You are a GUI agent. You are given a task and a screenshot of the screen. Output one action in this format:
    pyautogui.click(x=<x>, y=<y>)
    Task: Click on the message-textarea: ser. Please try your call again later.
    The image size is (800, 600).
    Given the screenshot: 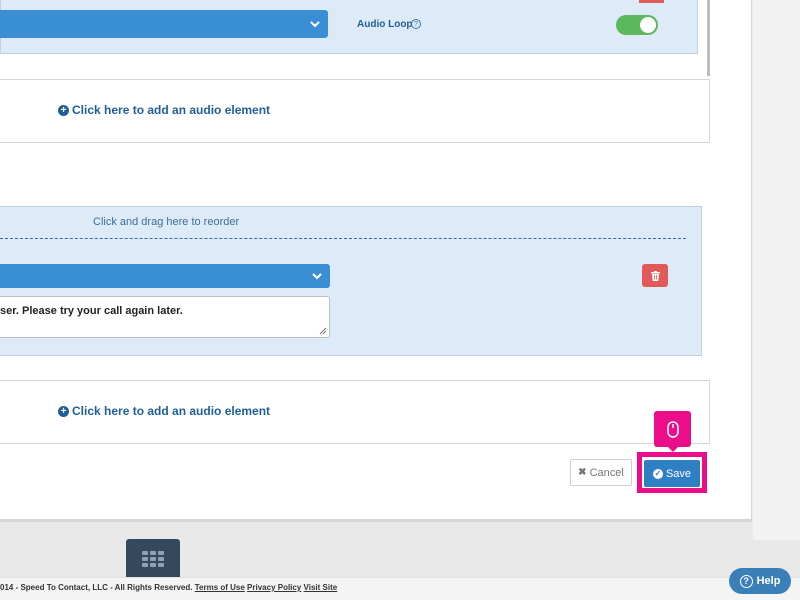 What is the action you would take?
    pyautogui.click(x=165, y=317)
    